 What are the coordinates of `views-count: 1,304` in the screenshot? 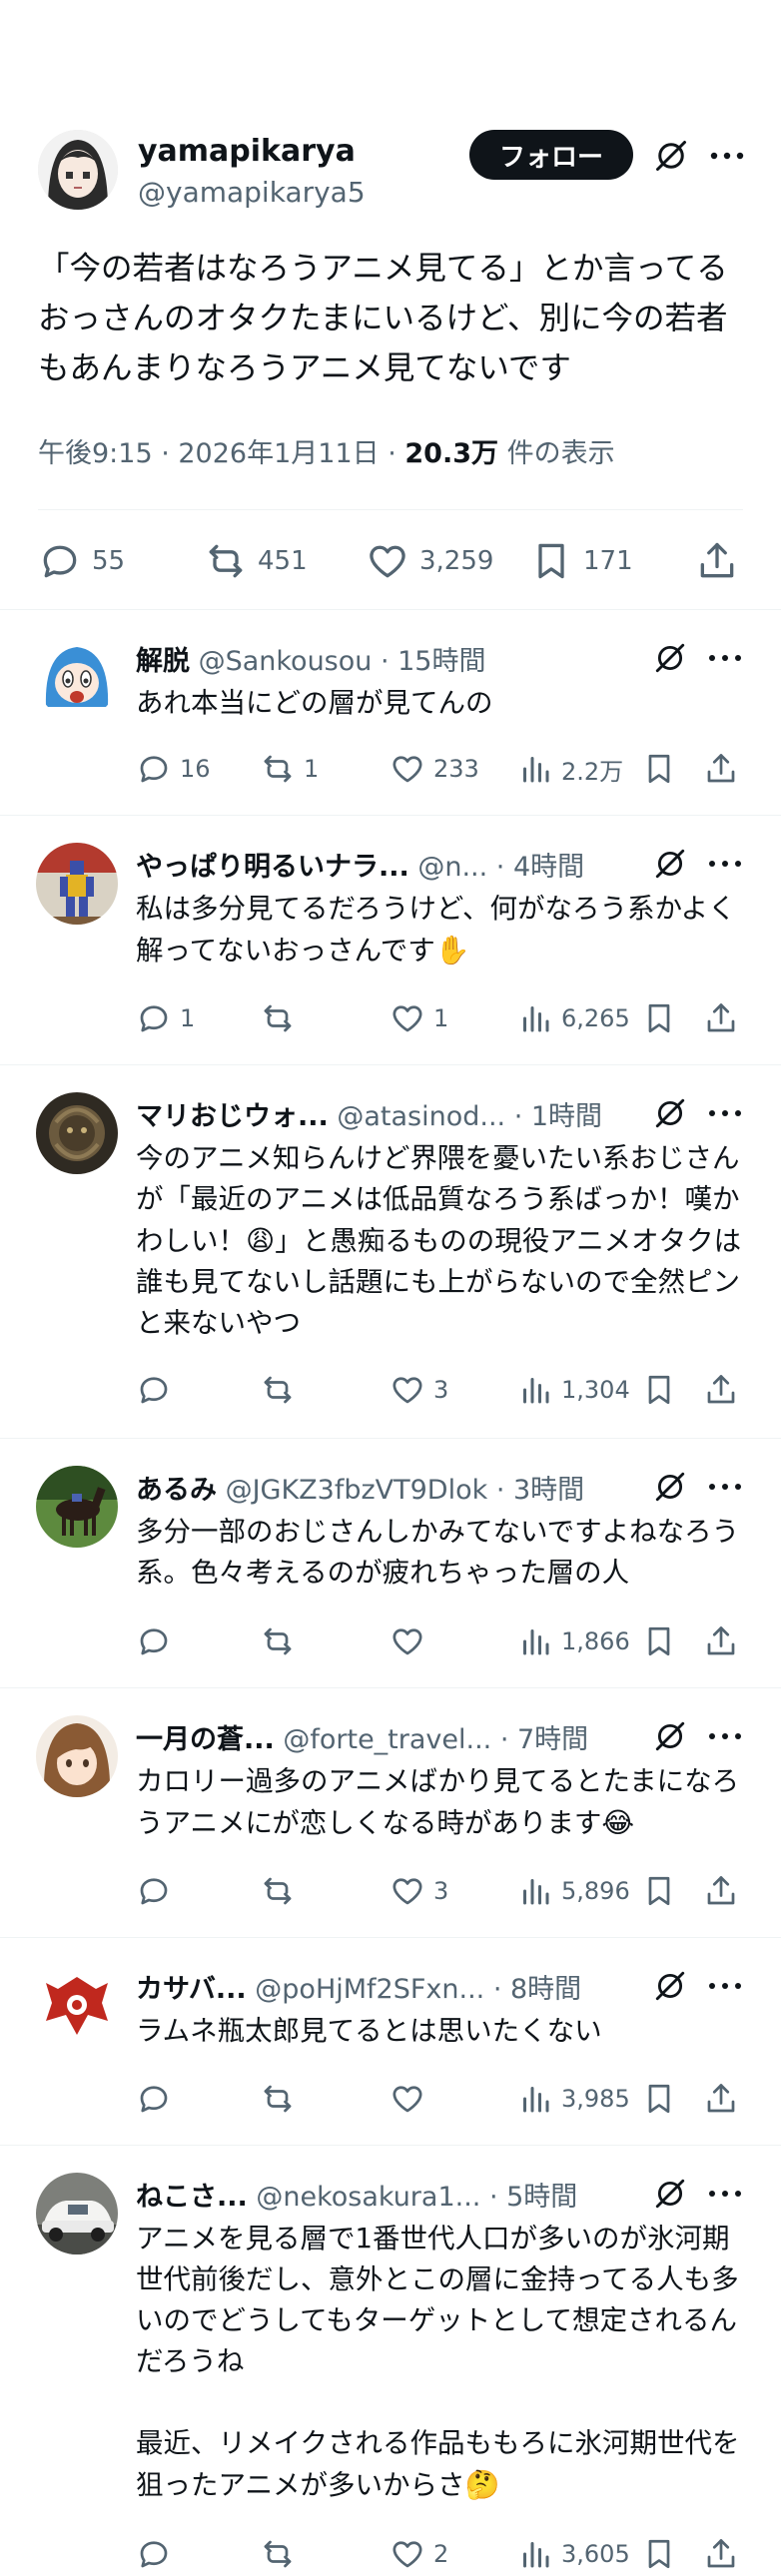 It's located at (595, 1390).